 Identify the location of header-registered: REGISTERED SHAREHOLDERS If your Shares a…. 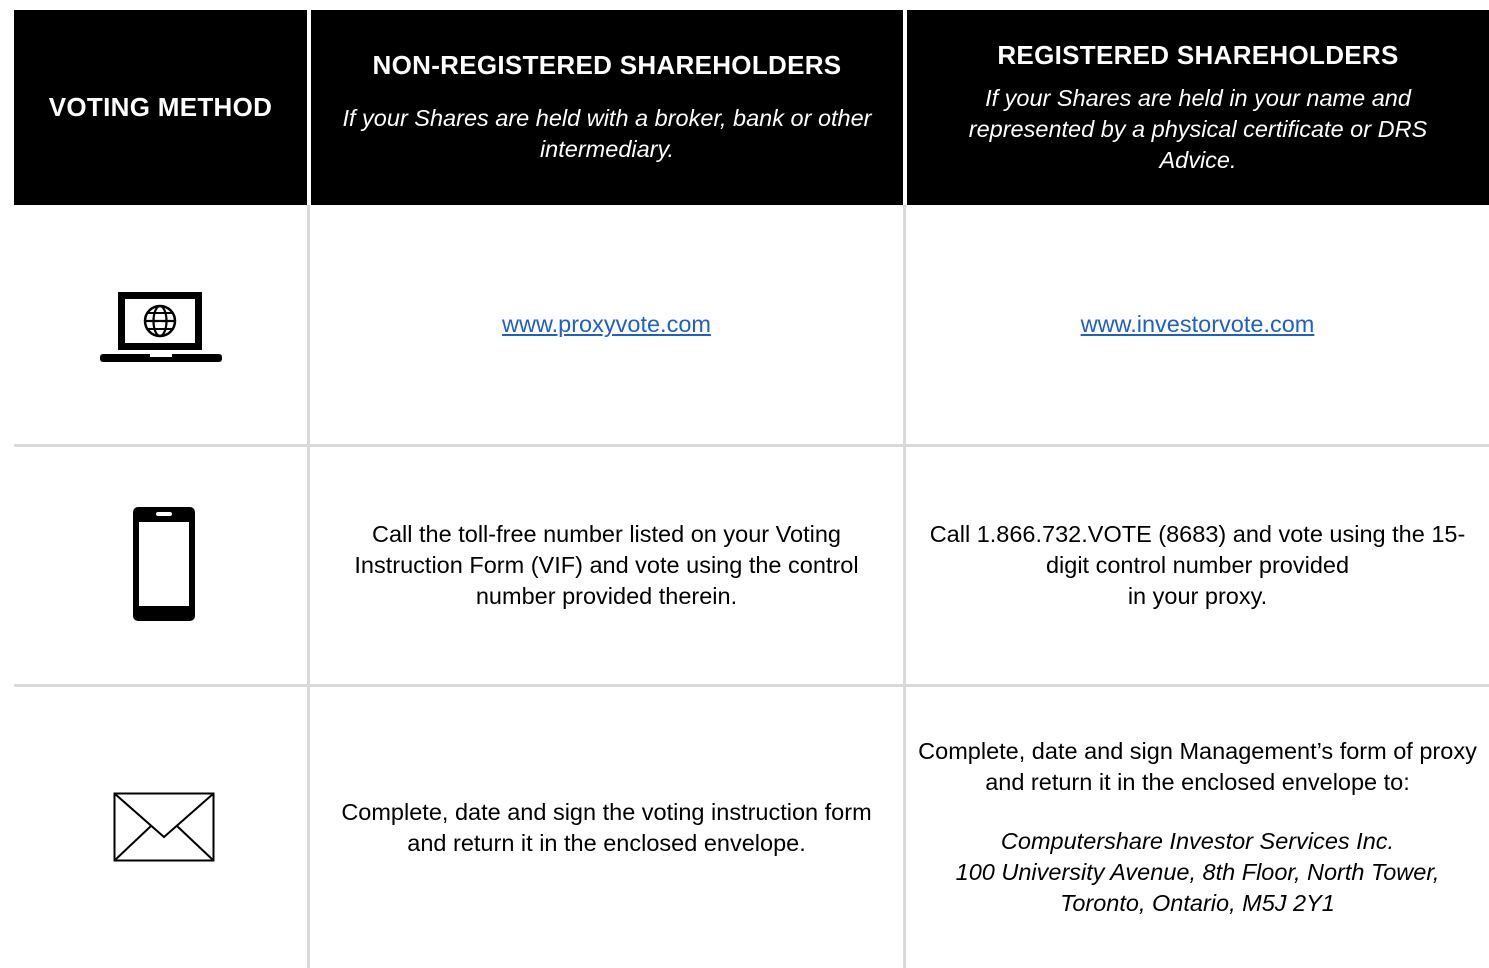
(1198, 107).